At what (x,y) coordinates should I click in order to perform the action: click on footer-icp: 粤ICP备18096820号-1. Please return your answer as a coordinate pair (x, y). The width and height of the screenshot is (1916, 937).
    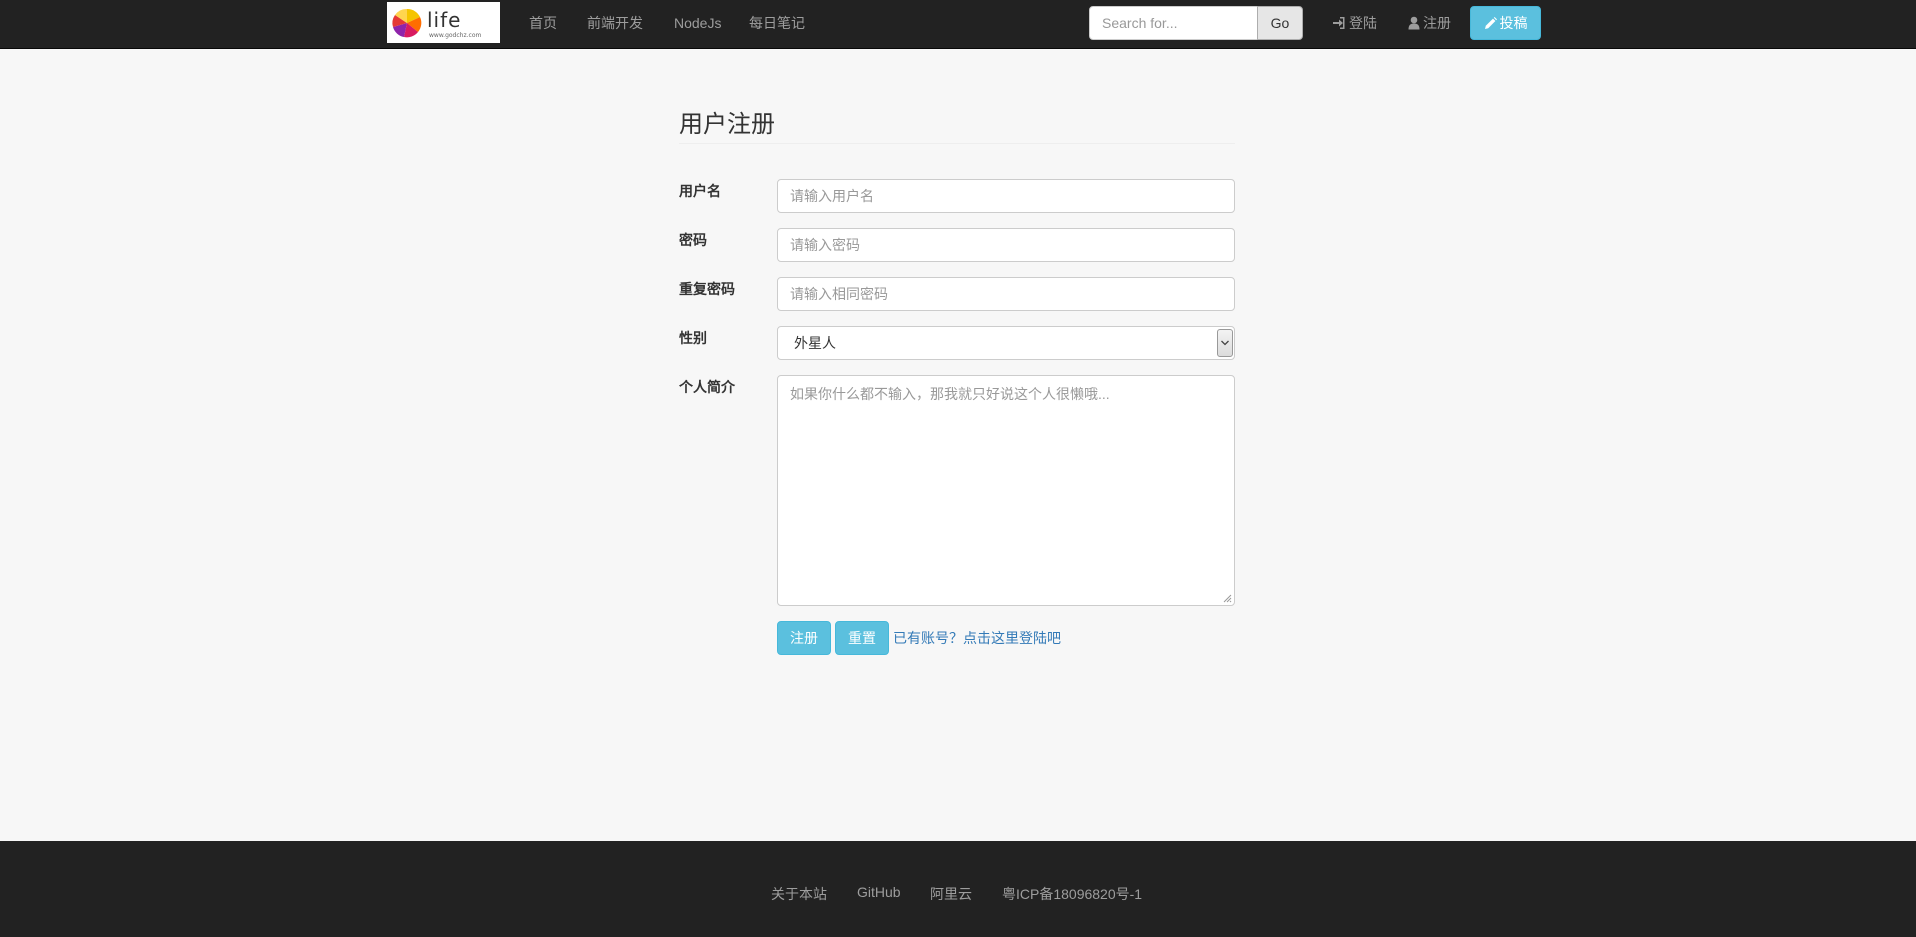
    Looking at the image, I should click on (1072, 894).